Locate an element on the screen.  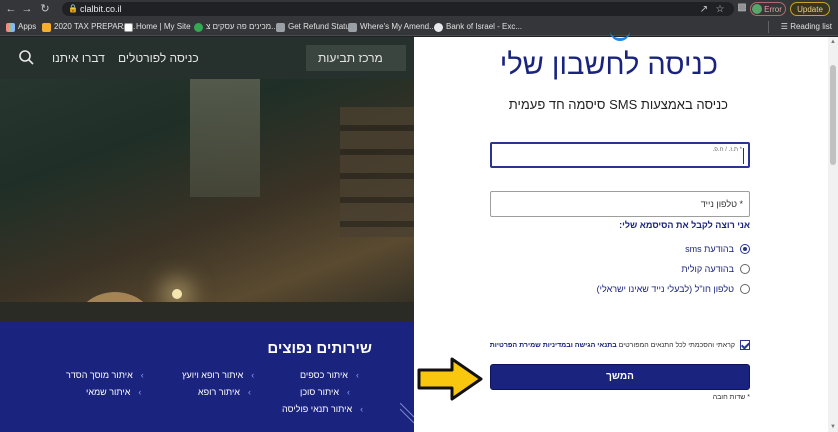
browser-toolbar: ← → ↻ 🔒 clalbit.co.il ↗ ☆ ▩ Error Update is located at coordinates (419, 9).